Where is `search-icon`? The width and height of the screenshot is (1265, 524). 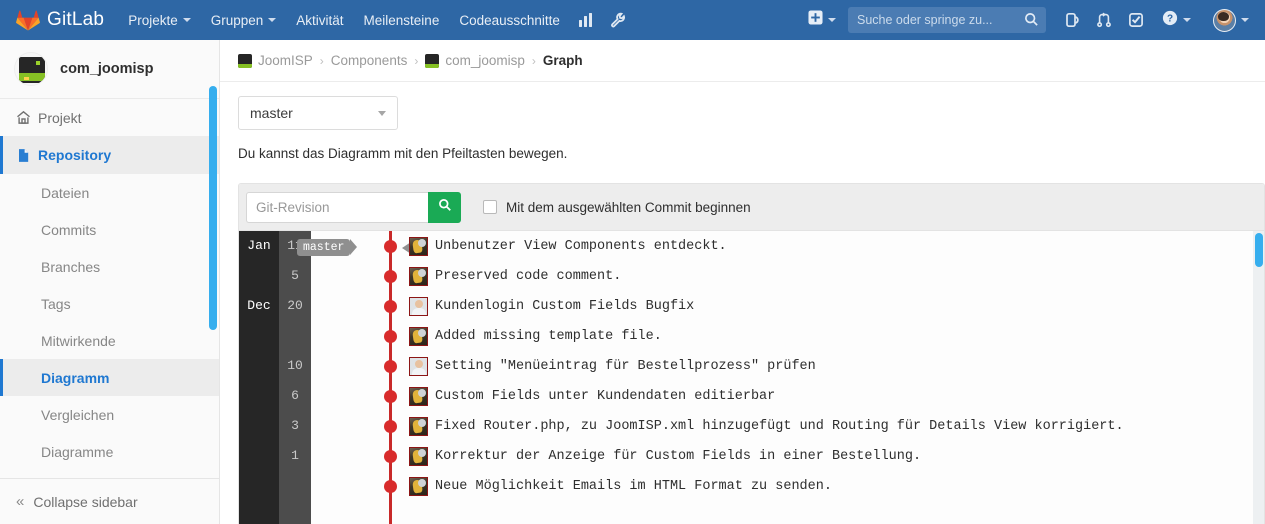
search-icon is located at coordinates (445, 207).